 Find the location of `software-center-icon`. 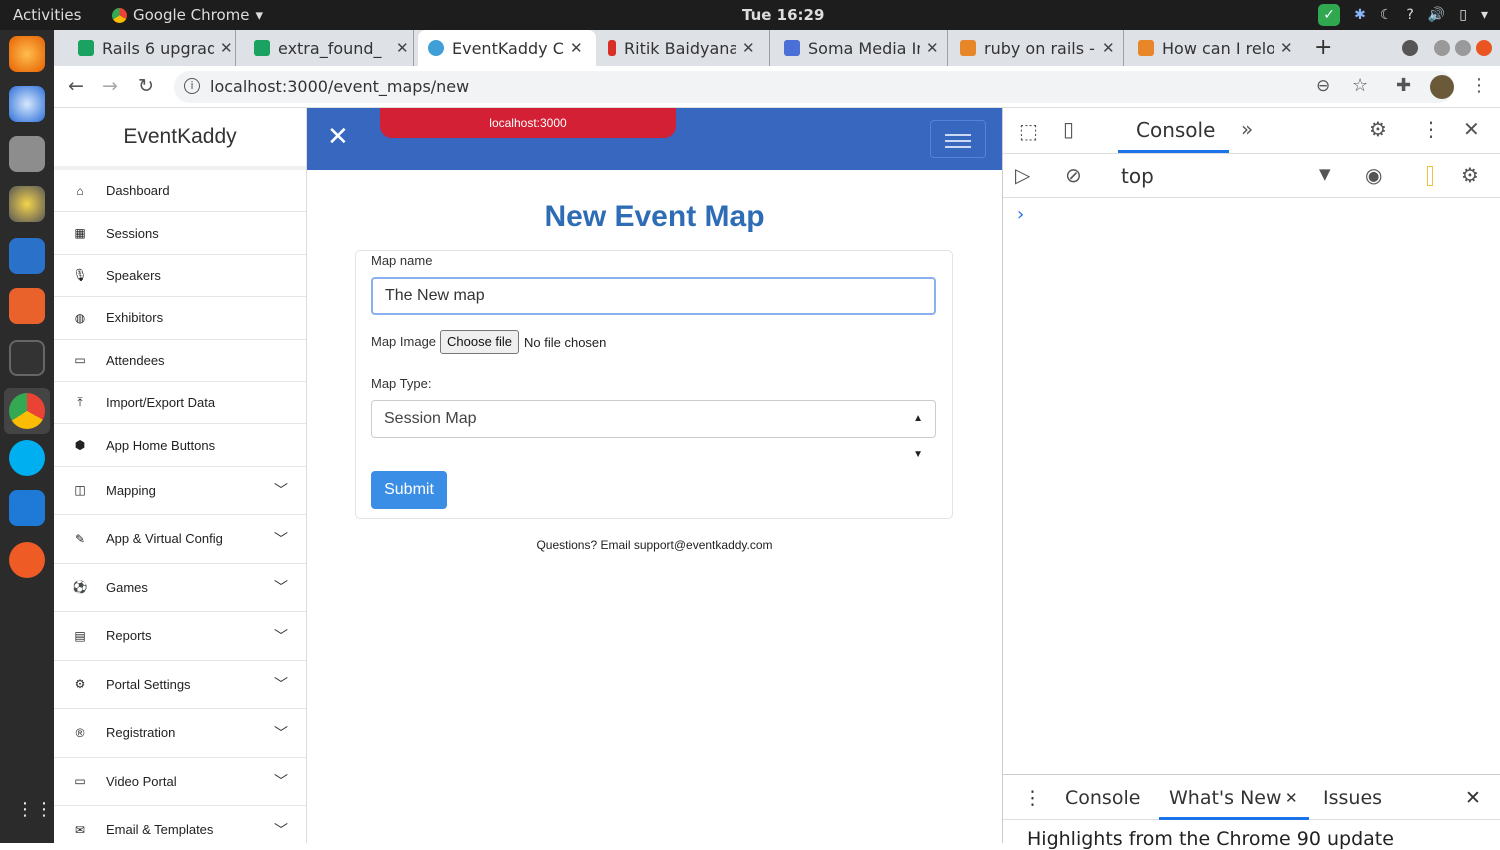

software-center-icon is located at coordinates (27, 306).